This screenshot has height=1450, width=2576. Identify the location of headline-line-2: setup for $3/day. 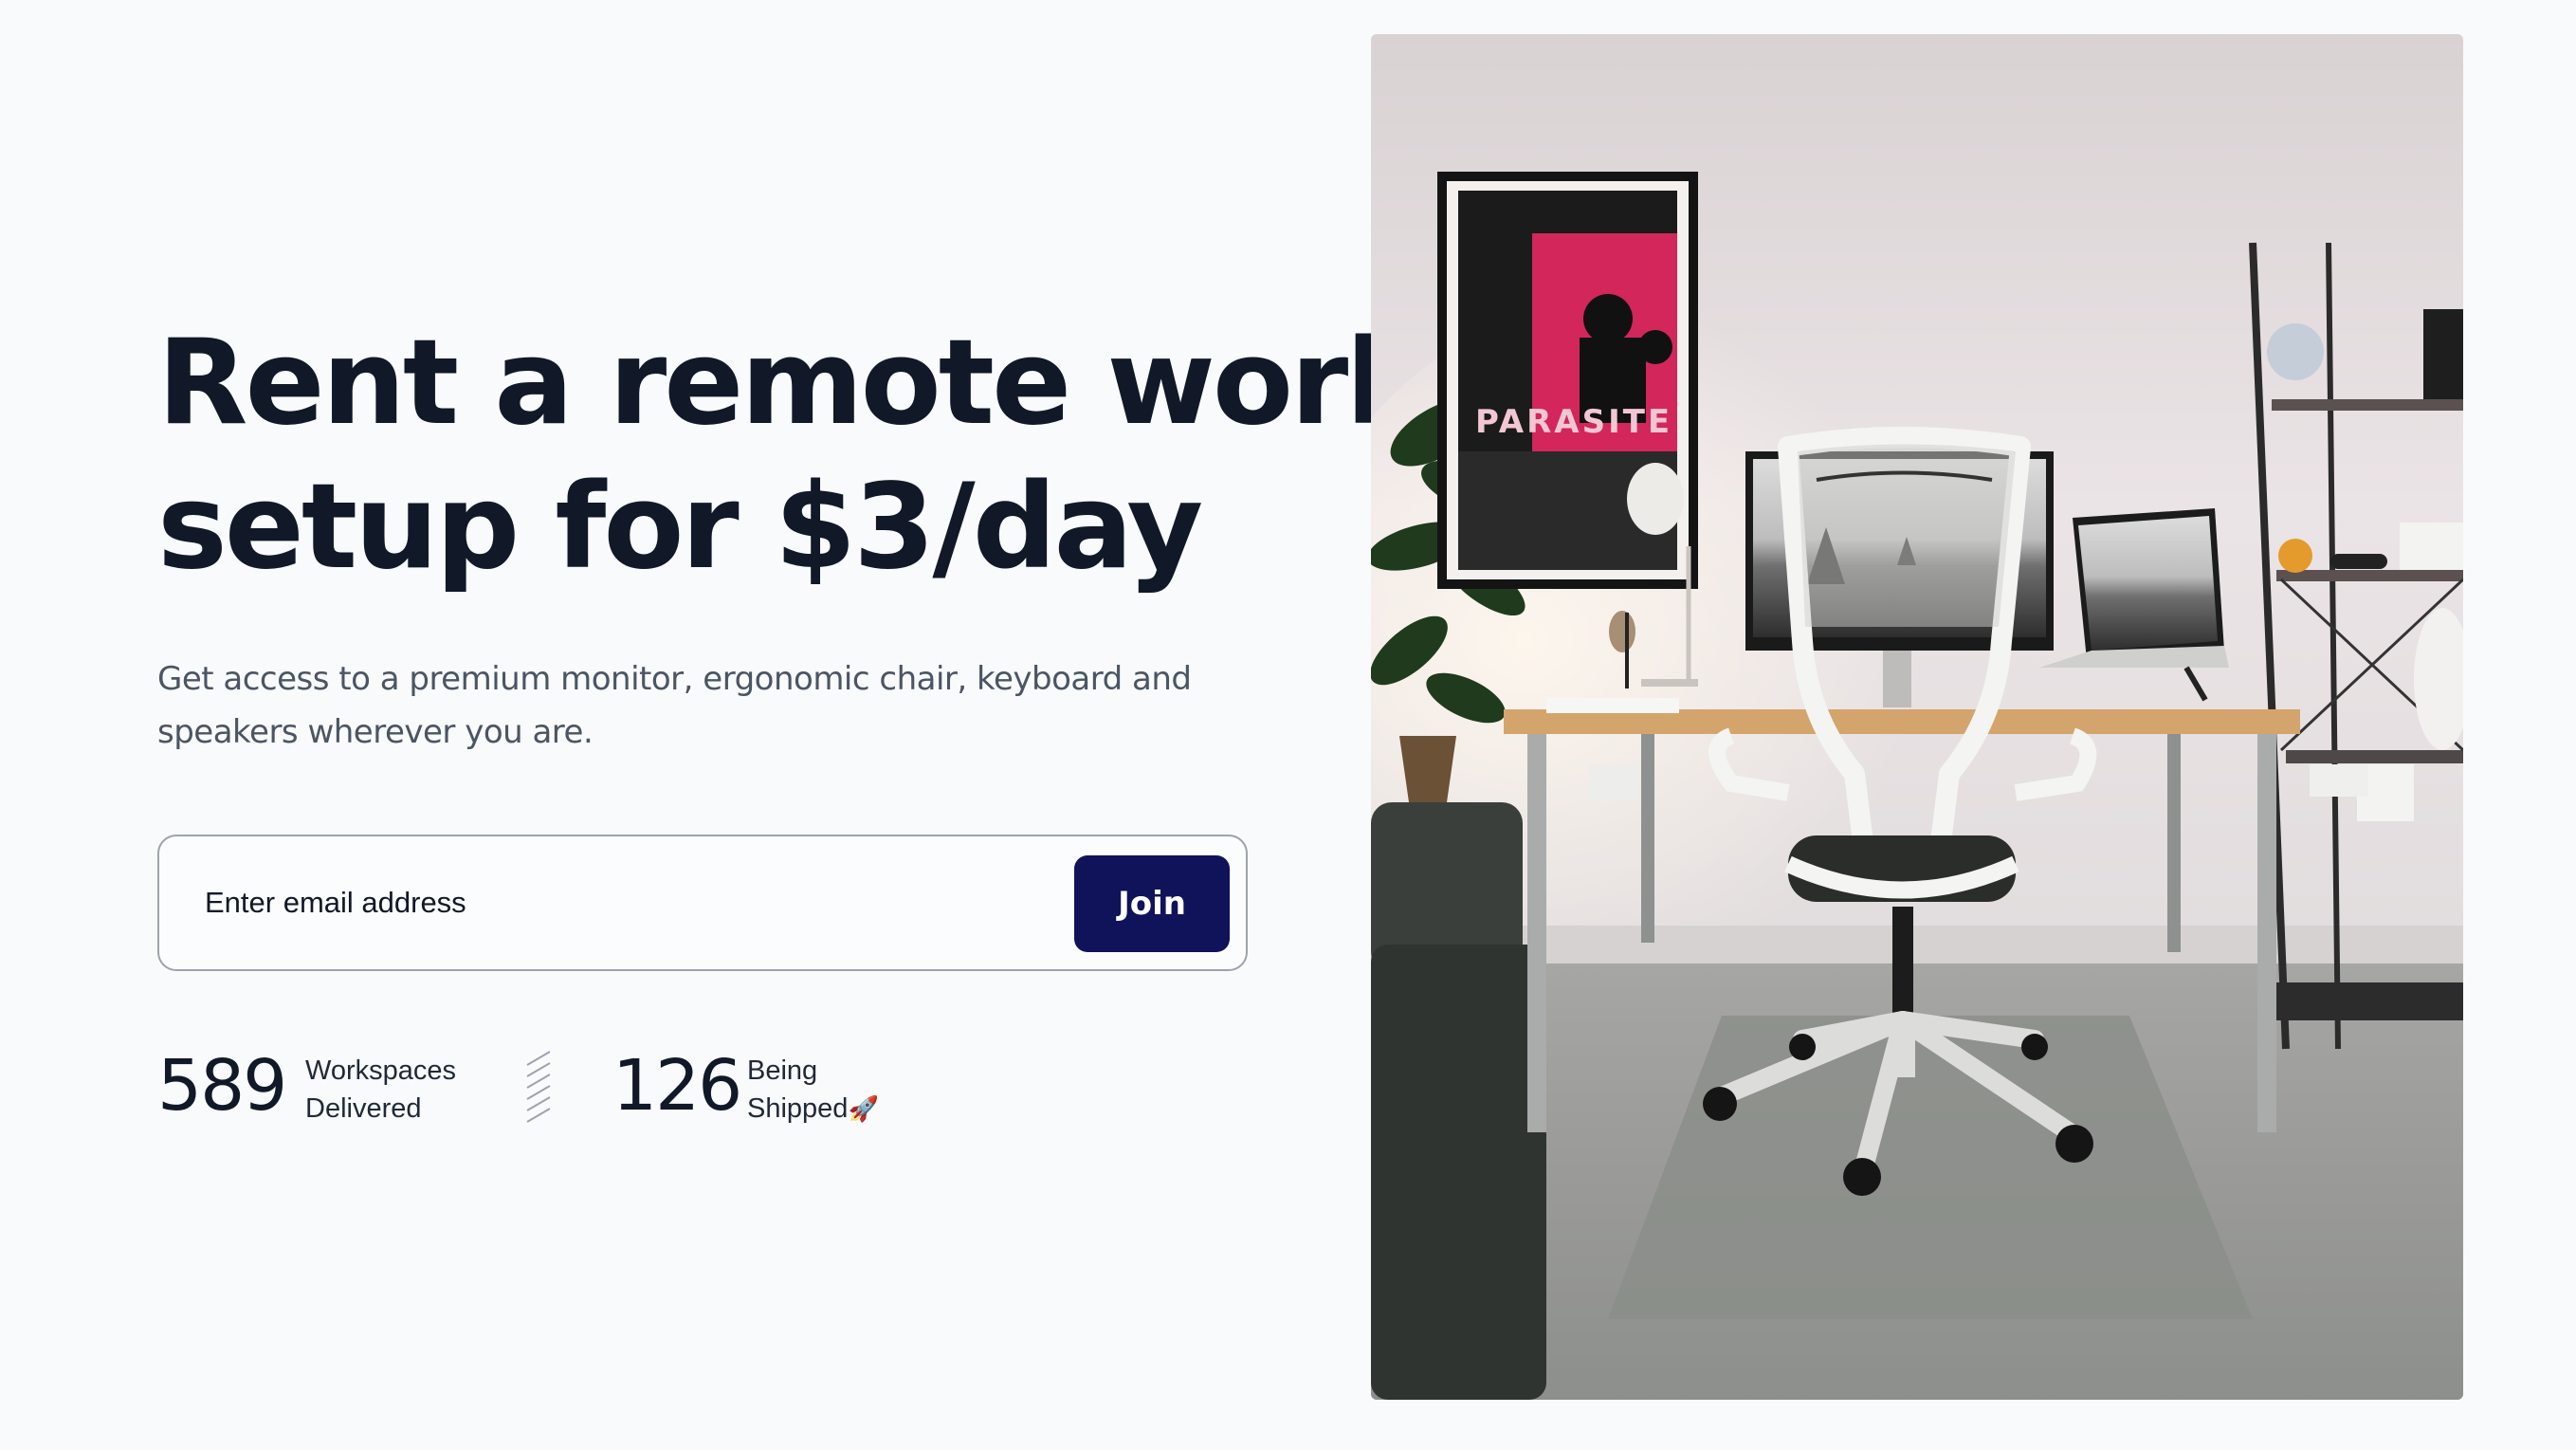
(680, 527).